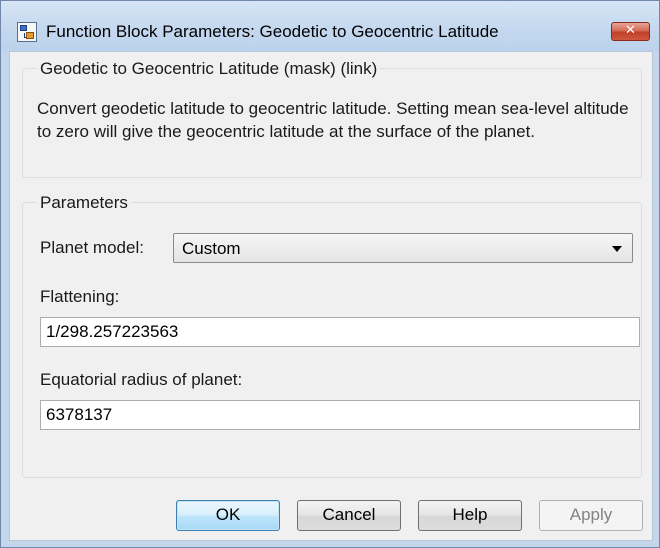 The image size is (660, 548). What do you see at coordinates (228, 515) in the screenshot?
I see `ok-button: OK` at bounding box center [228, 515].